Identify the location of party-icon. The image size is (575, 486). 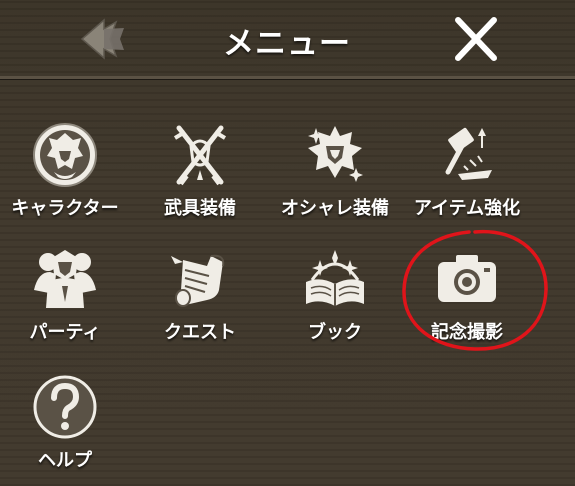
(65, 279).